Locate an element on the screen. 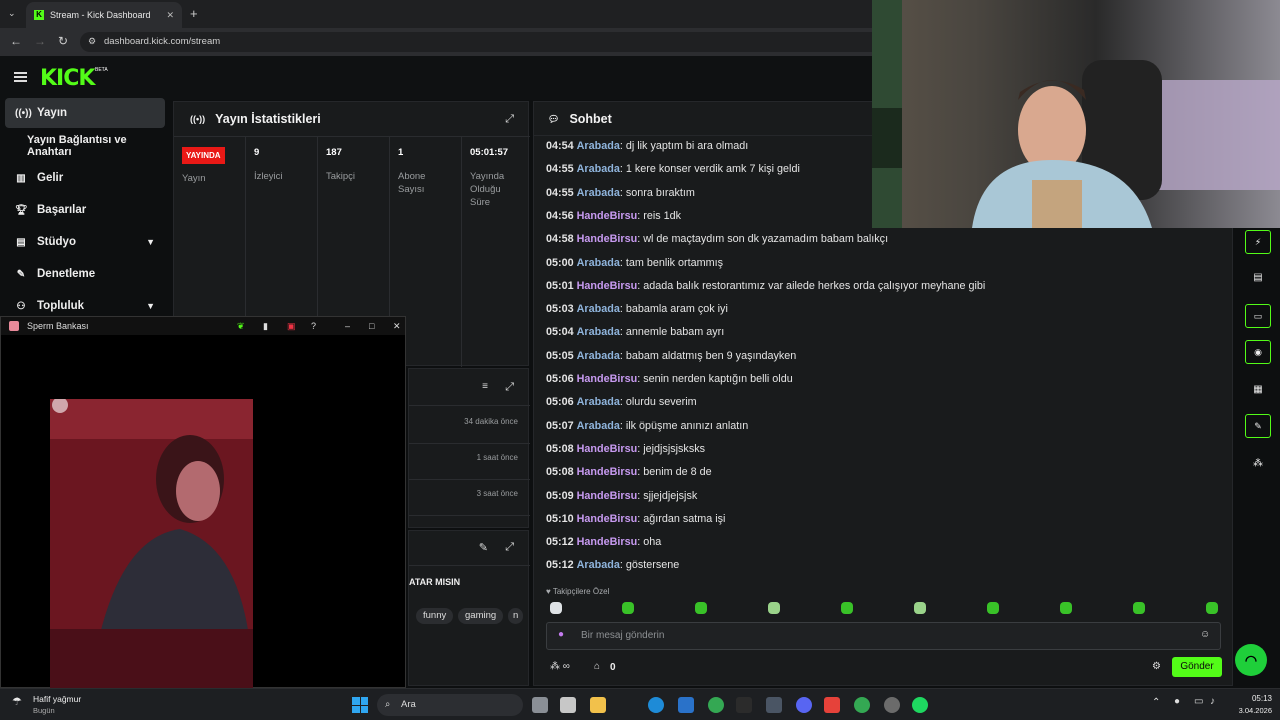 The width and height of the screenshot is (1280, 720). share-icon: ⁂ is located at coordinates (1258, 464).